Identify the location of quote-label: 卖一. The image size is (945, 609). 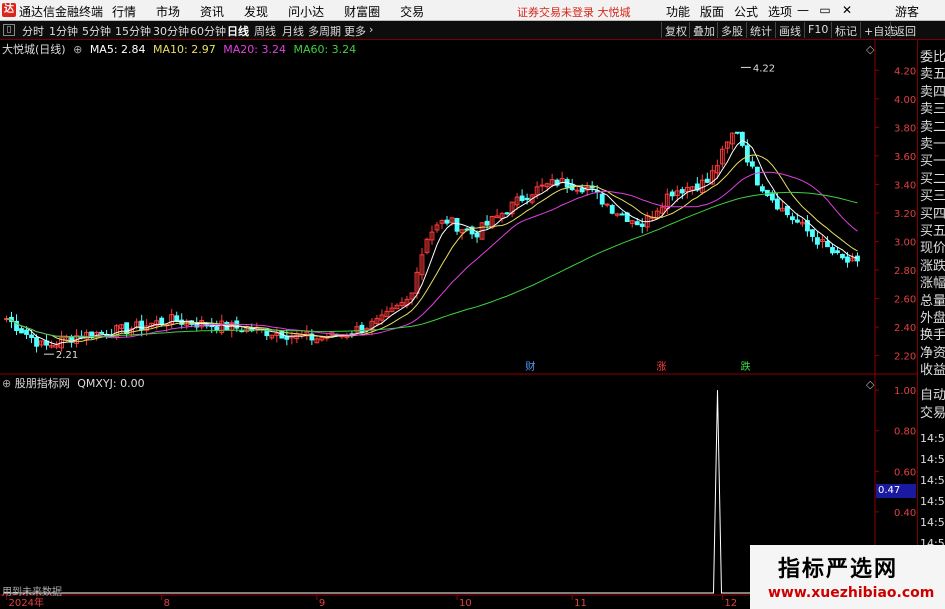
(932, 144).